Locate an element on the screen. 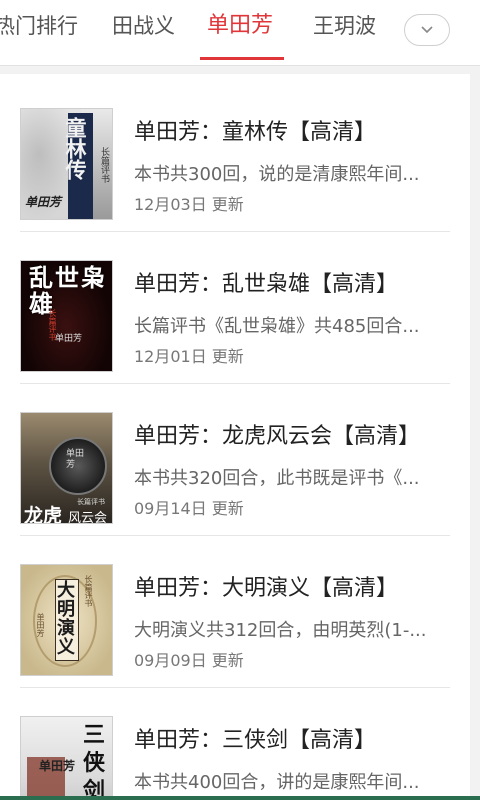  album-title: 单田芳：大明演义【高清】 is located at coordinates (266, 588).